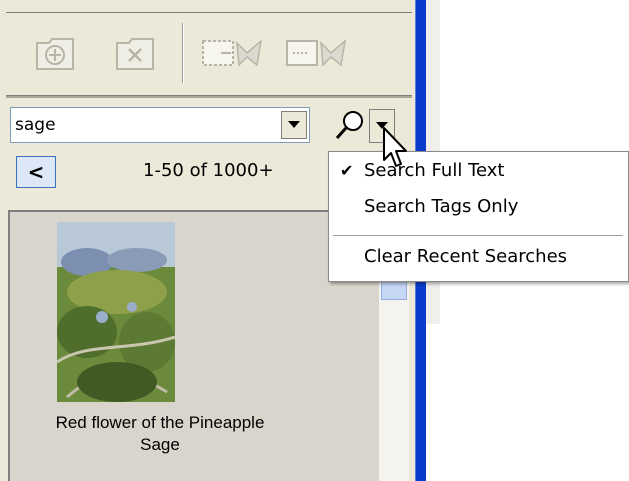 This screenshot has width=629, height=481. I want to click on new-folder-button, so click(56, 54).